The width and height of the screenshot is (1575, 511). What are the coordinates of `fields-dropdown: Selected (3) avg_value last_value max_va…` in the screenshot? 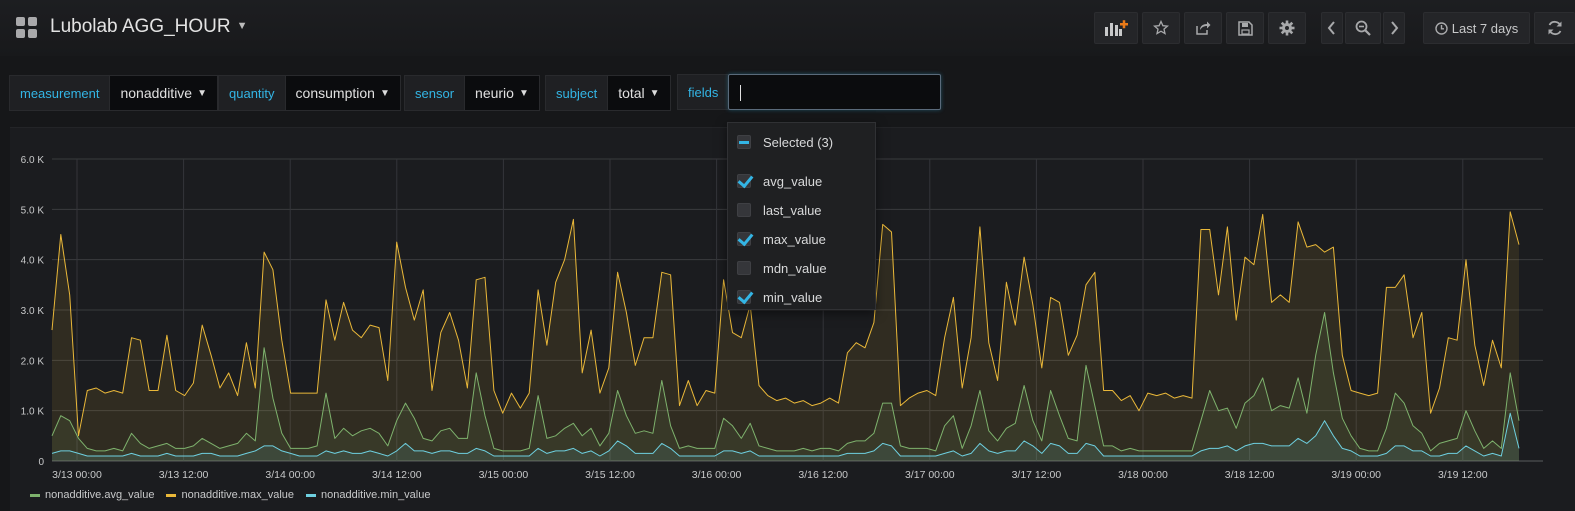 It's located at (801, 216).